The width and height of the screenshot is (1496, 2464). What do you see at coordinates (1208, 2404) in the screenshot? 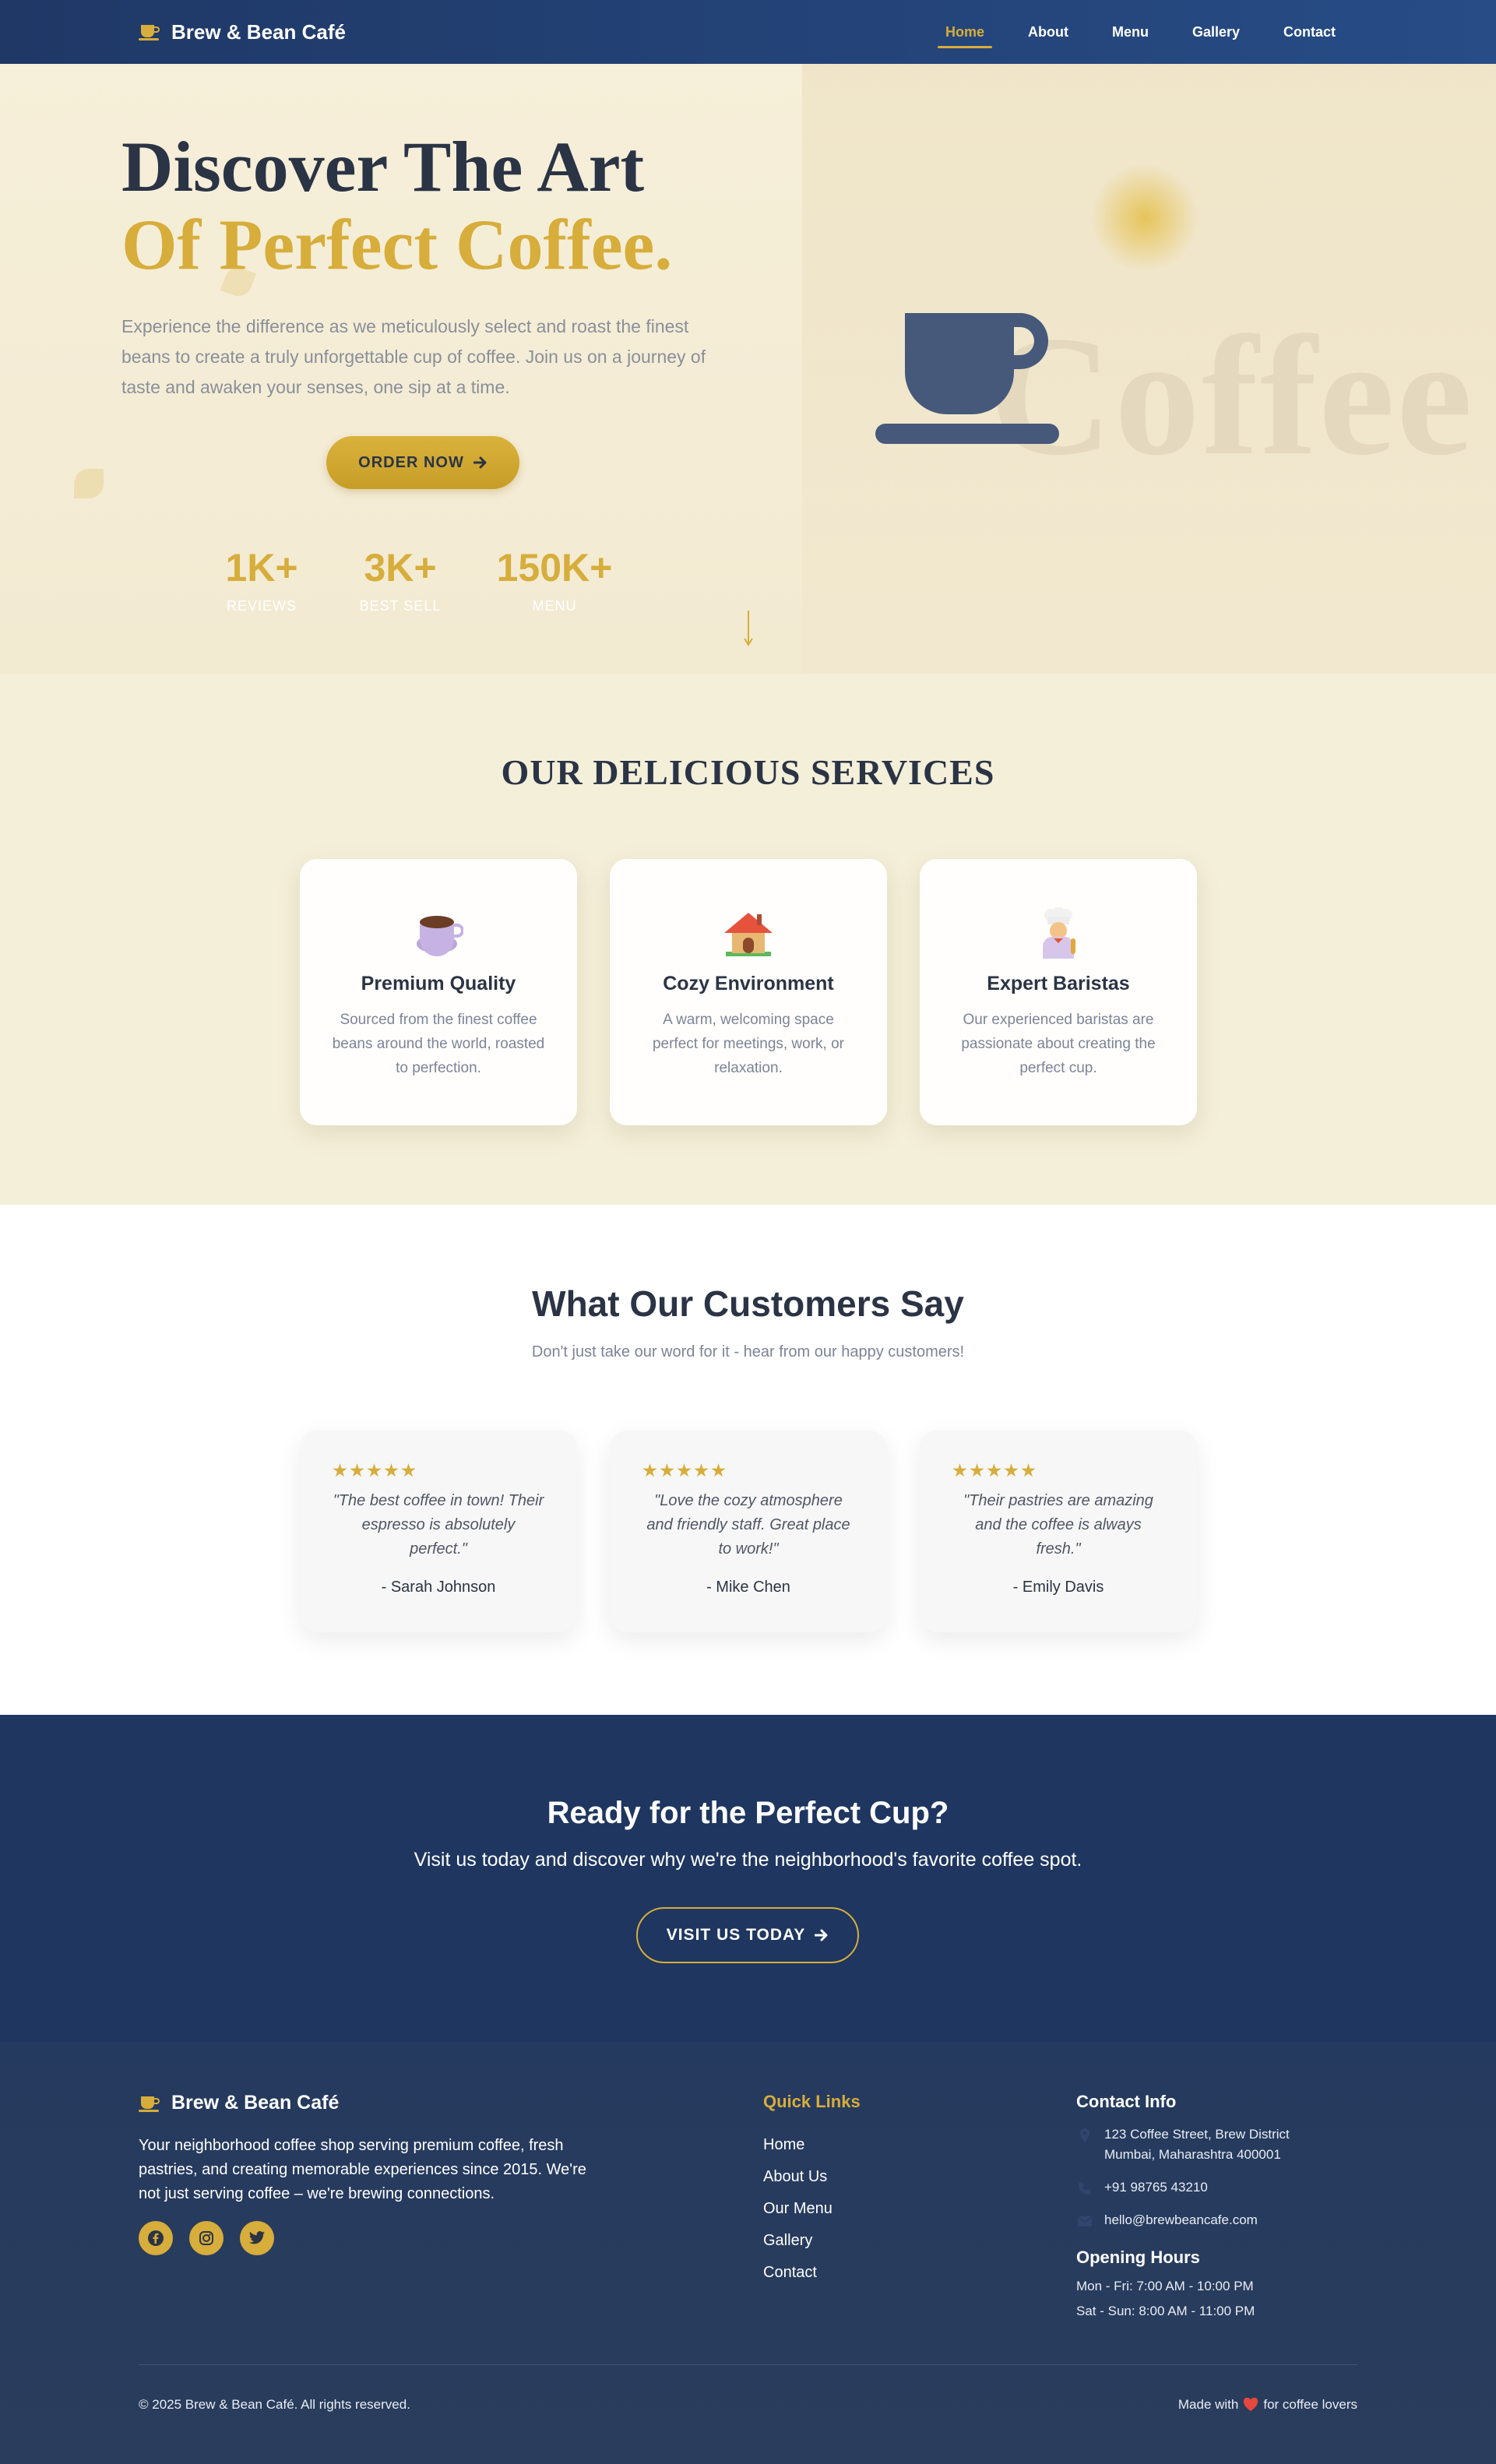
I see `made-with-prefix: Made with` at bounding box center [1208, 2404].